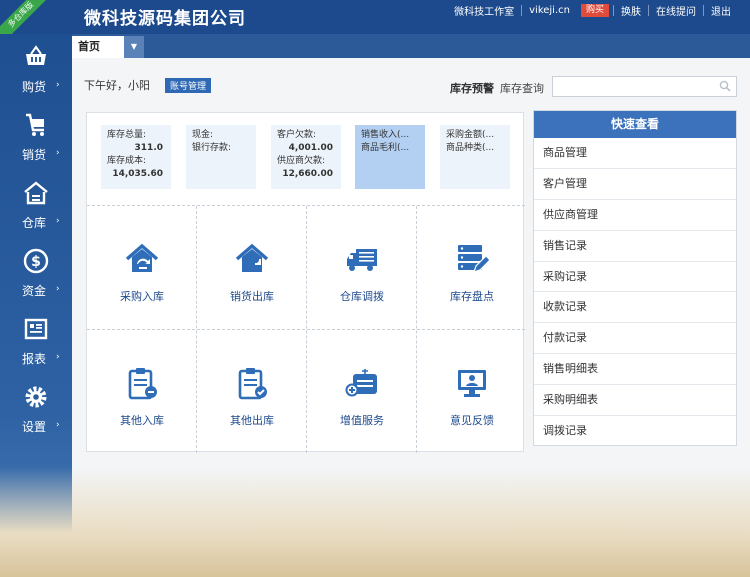  I want to click on action-label: 增值服务, so click(362, 420).